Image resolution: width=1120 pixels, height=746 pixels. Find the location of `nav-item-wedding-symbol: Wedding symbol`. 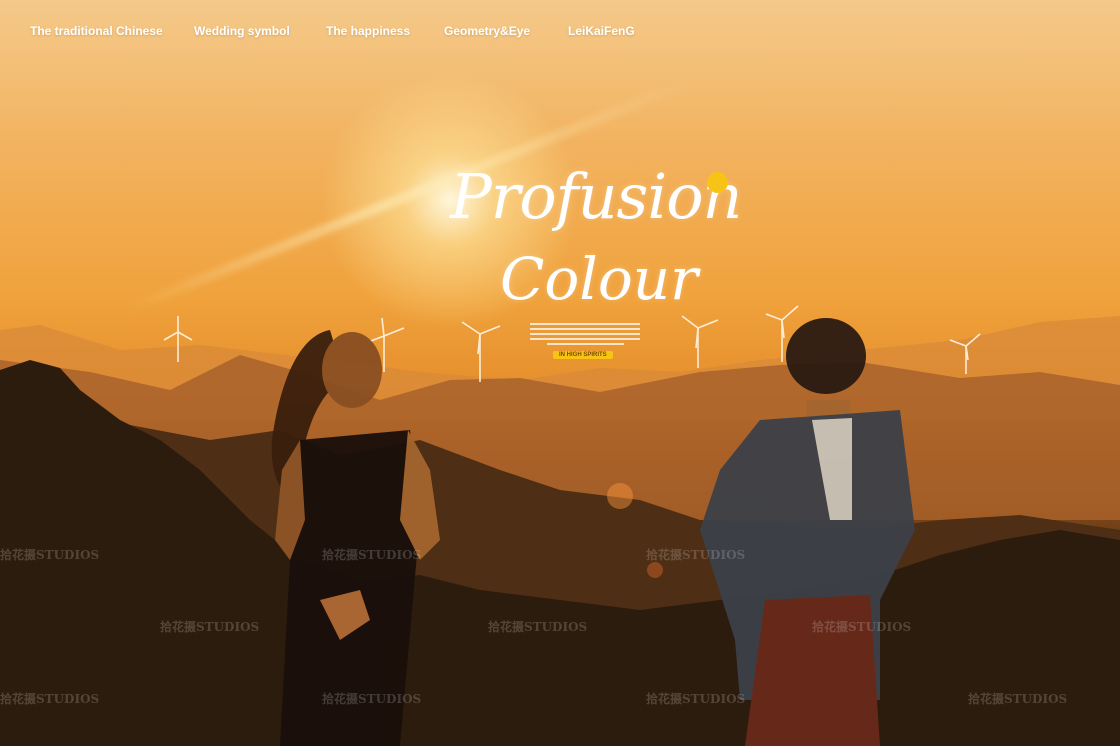

nav-item-wedding-symbol: Wedding symbol is located at coordinates (242, 31).